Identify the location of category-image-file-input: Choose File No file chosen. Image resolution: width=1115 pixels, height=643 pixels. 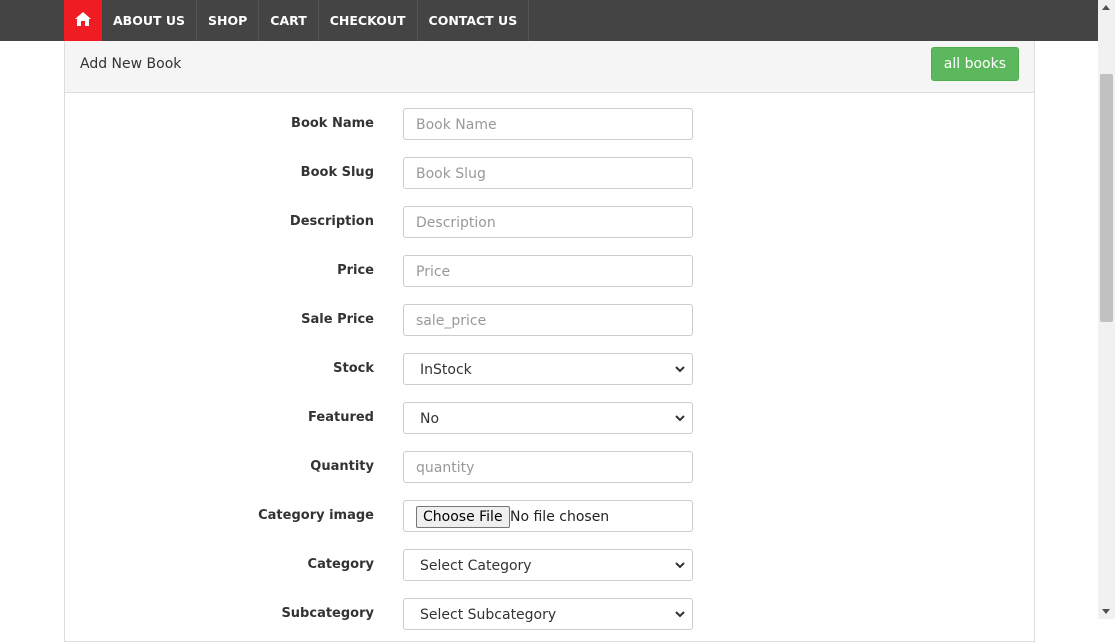
(548, 516).